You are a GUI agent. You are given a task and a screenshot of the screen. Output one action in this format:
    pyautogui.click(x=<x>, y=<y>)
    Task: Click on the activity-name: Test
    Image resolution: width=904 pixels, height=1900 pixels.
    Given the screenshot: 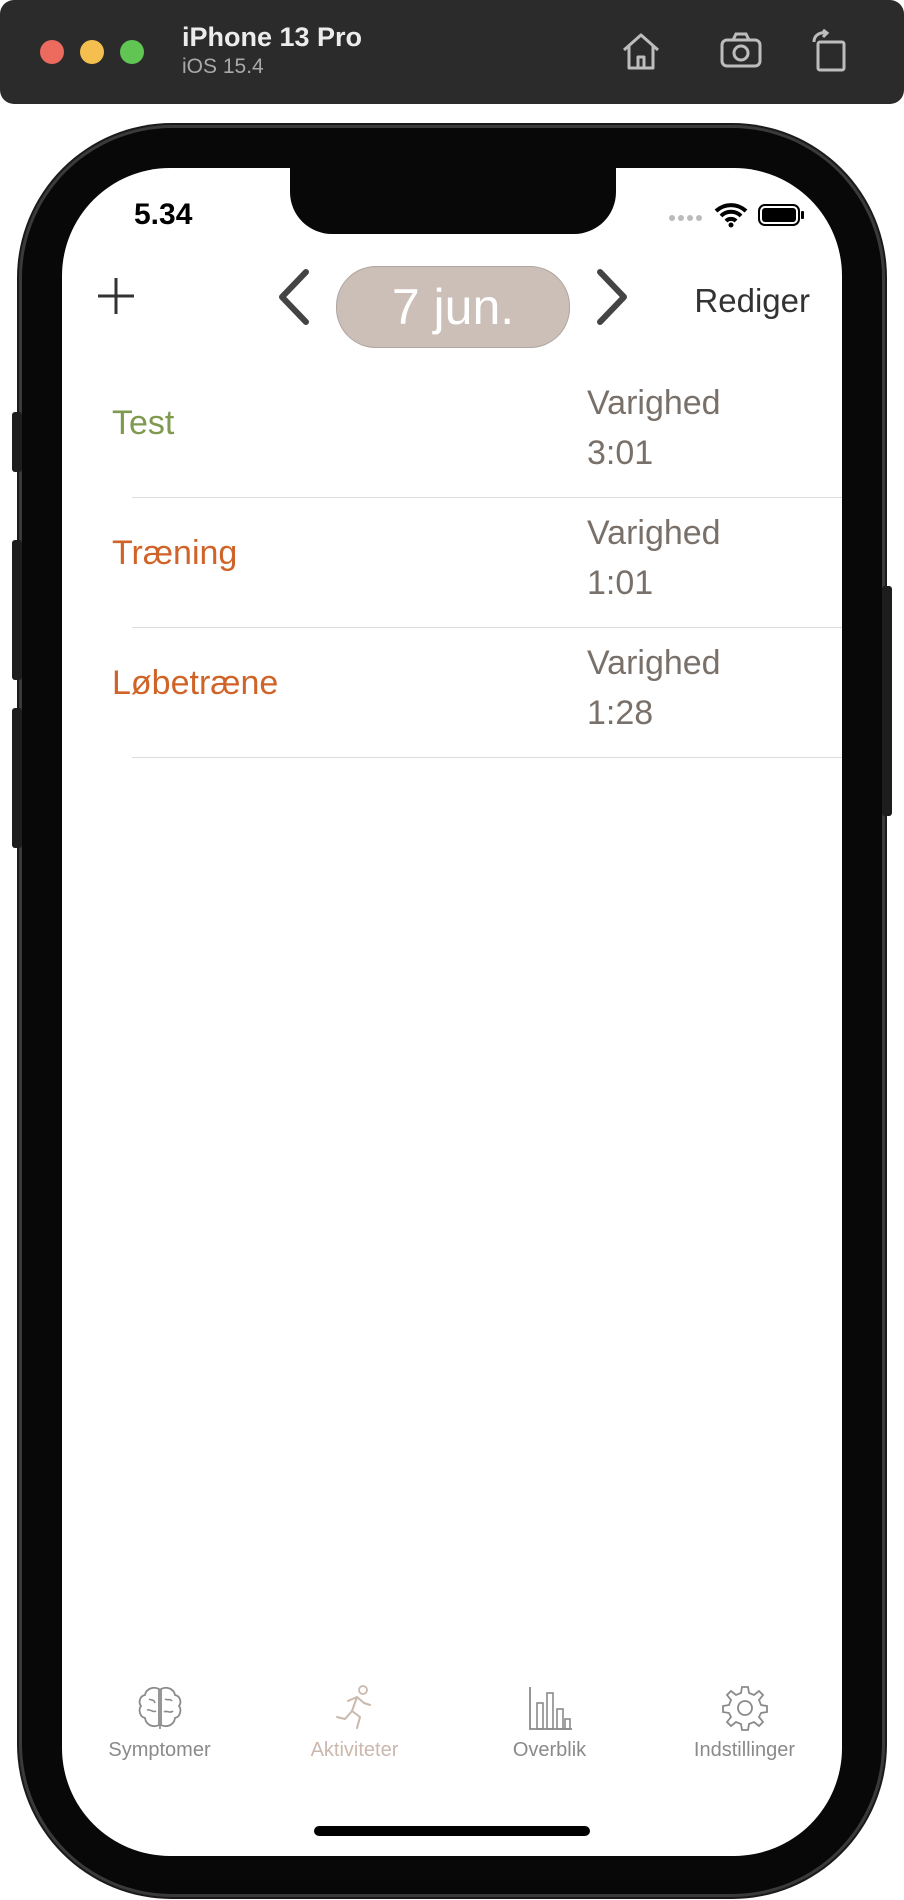 What is the action you would take?
    pyautogui.click(x=143, y=423)
    